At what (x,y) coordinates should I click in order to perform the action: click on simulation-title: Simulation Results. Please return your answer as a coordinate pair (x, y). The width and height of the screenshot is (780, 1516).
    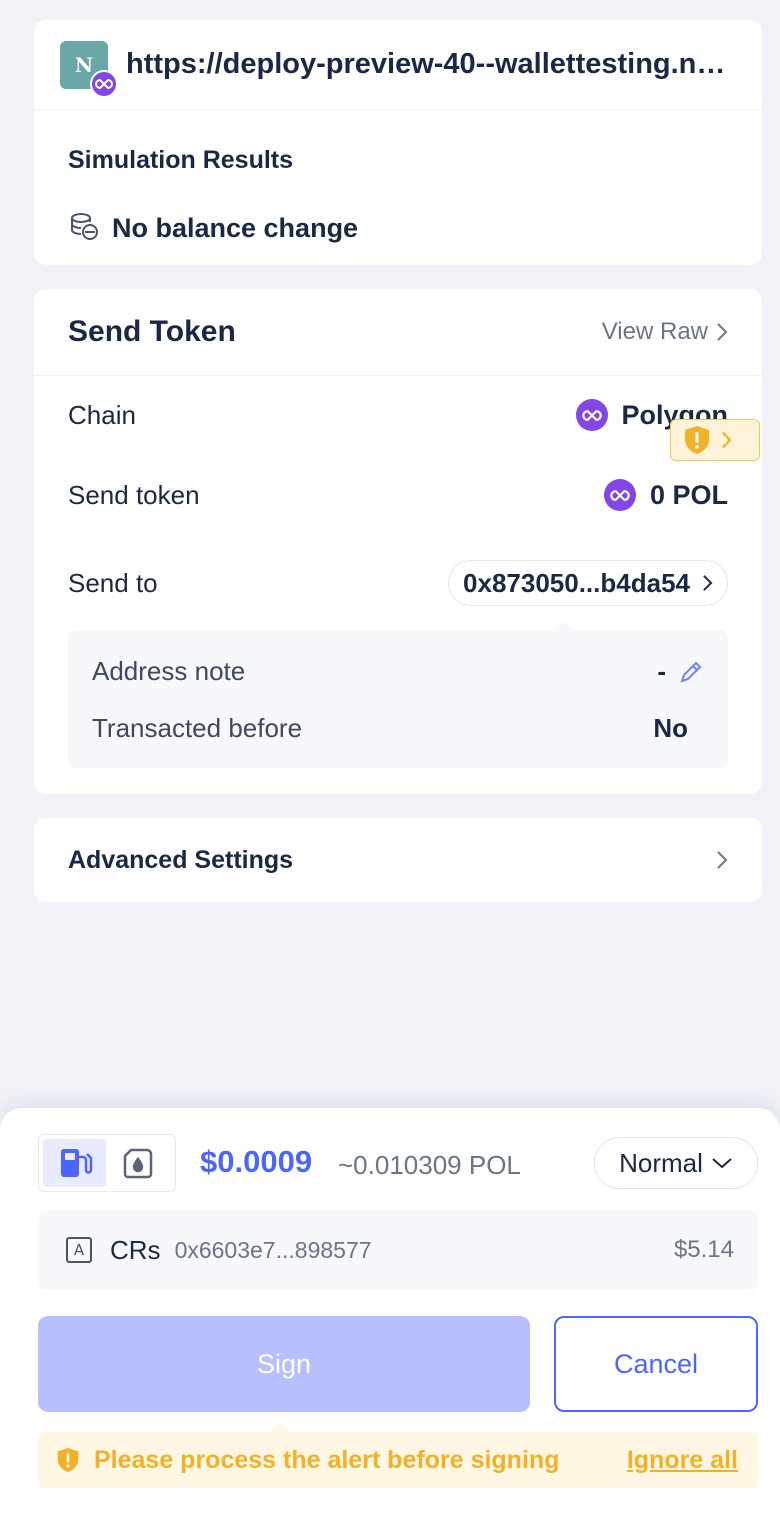
    Looking at the image, I should click on (181, 160).